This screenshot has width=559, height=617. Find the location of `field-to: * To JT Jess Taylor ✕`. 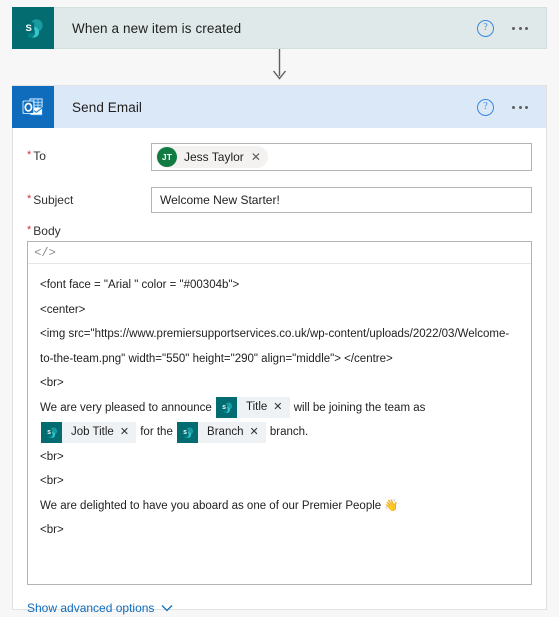

field-to: * To JT Jess Taylor ✕ is located at coordinates (279, 157).